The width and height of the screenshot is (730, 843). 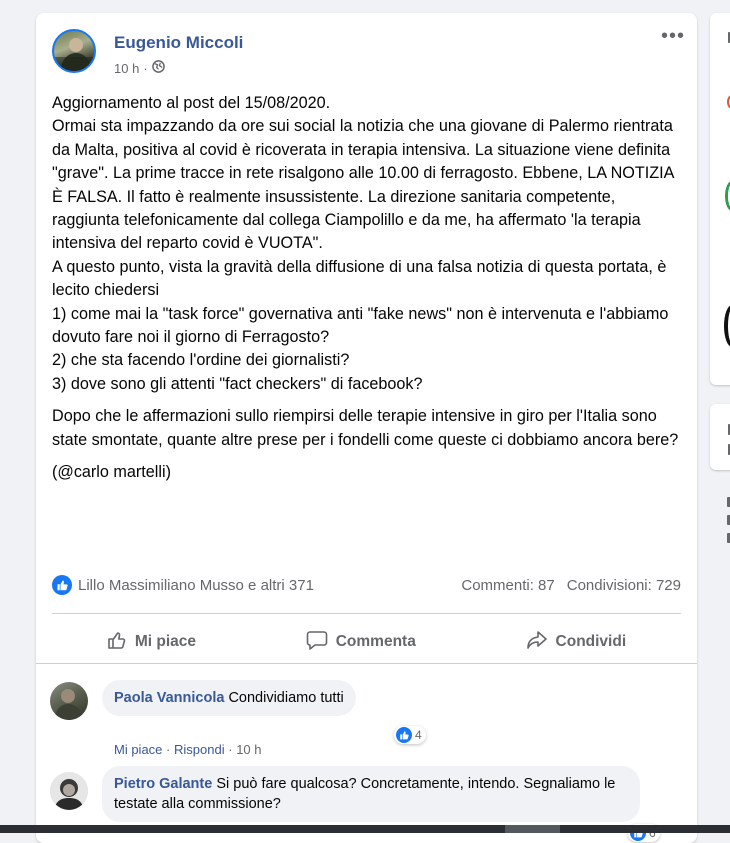 What do you see at coordinates (163, 784) in the screenshot?
I see `commenter-name-link: Pietro Galante` at bounding box center [163, 784].